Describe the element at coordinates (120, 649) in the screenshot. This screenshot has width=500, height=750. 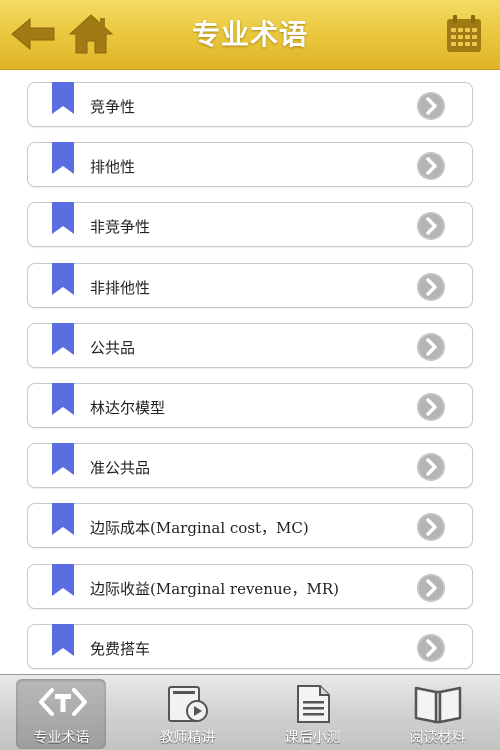
I see `list-item-label: 免费搭车` at that location.